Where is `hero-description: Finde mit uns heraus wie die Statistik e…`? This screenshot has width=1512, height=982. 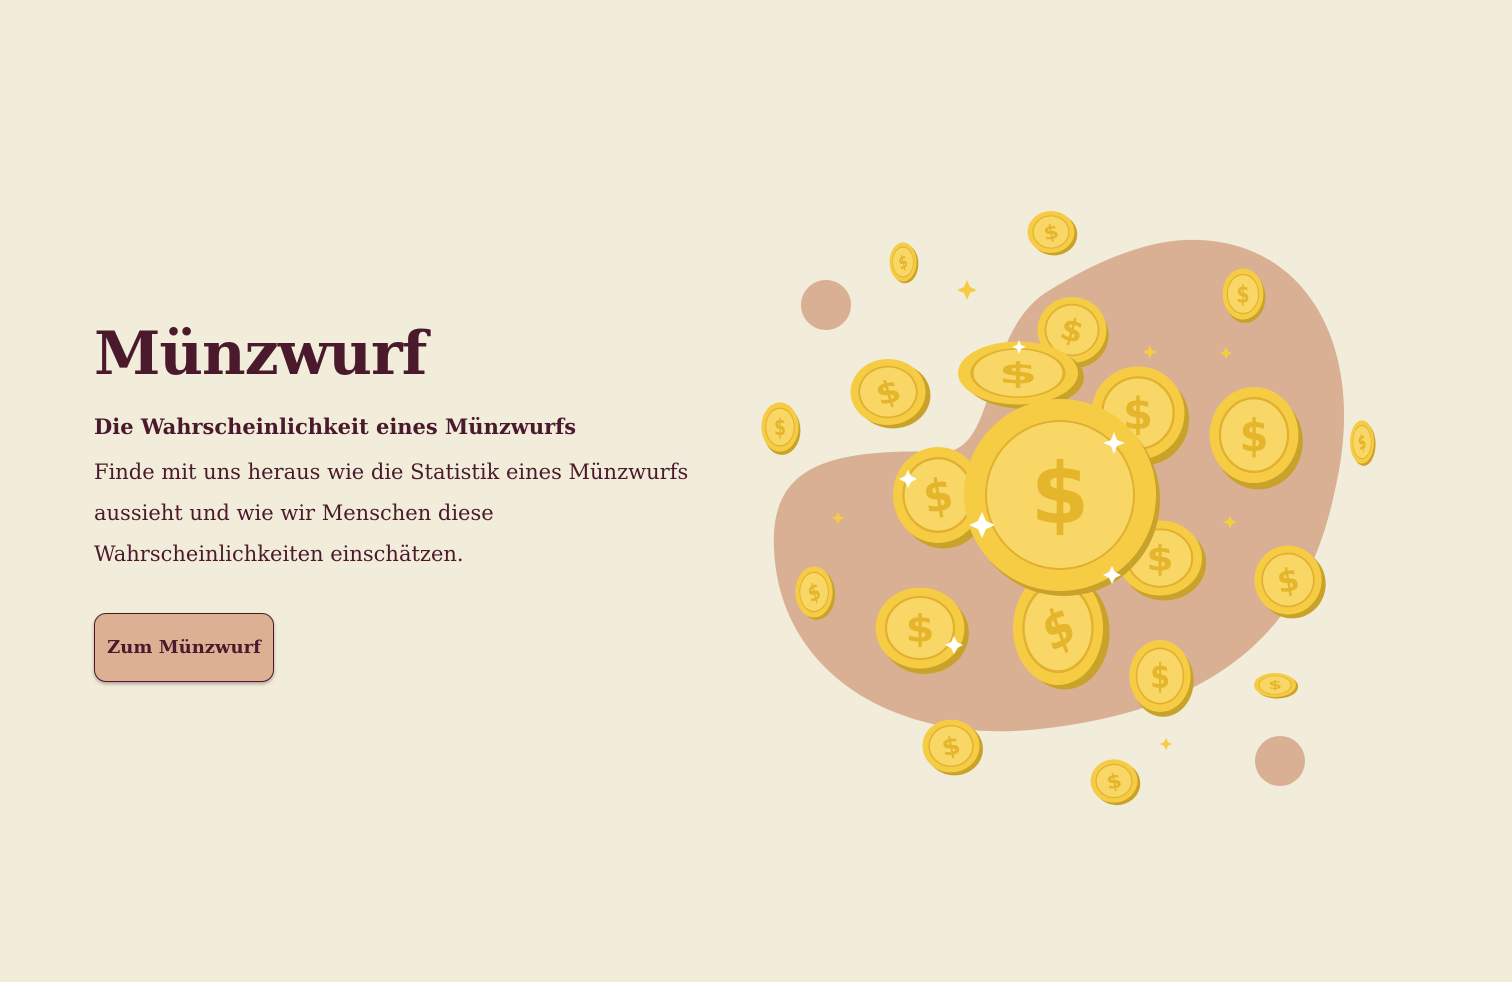 hero-description: Finde mit uns heraus wie die Statistik e… is located at coordinates (391, 513).